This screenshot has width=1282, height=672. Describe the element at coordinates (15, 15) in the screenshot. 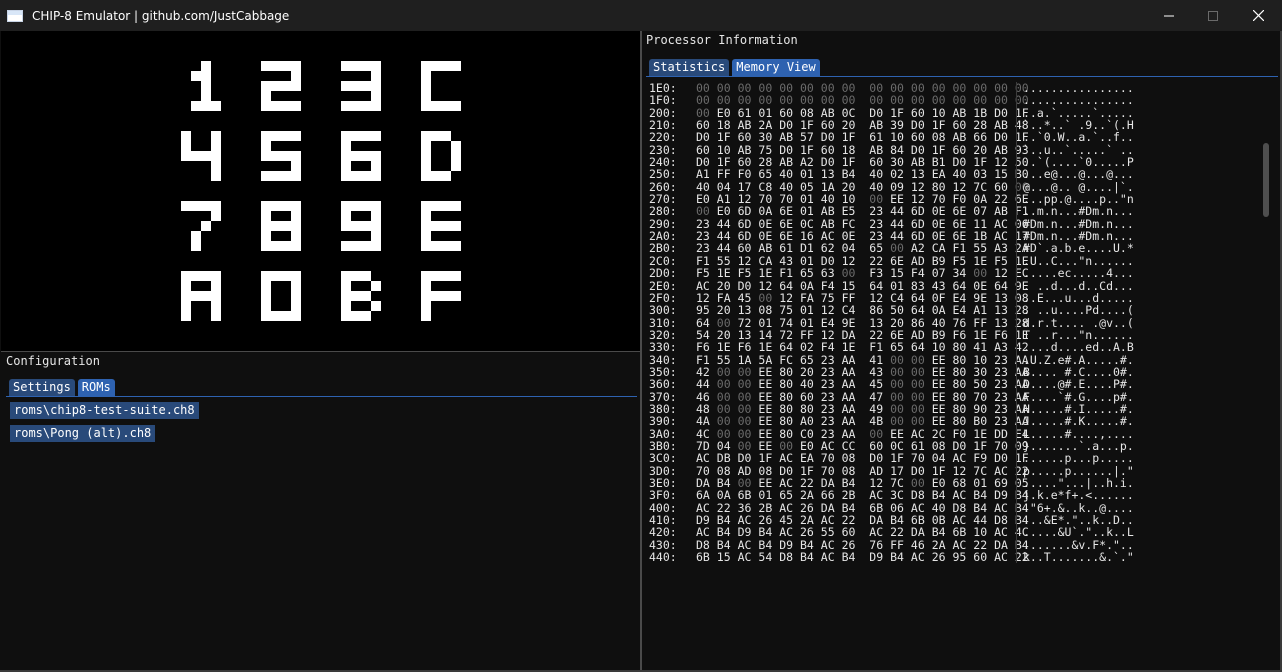

I see `app-window-icon` at that location.